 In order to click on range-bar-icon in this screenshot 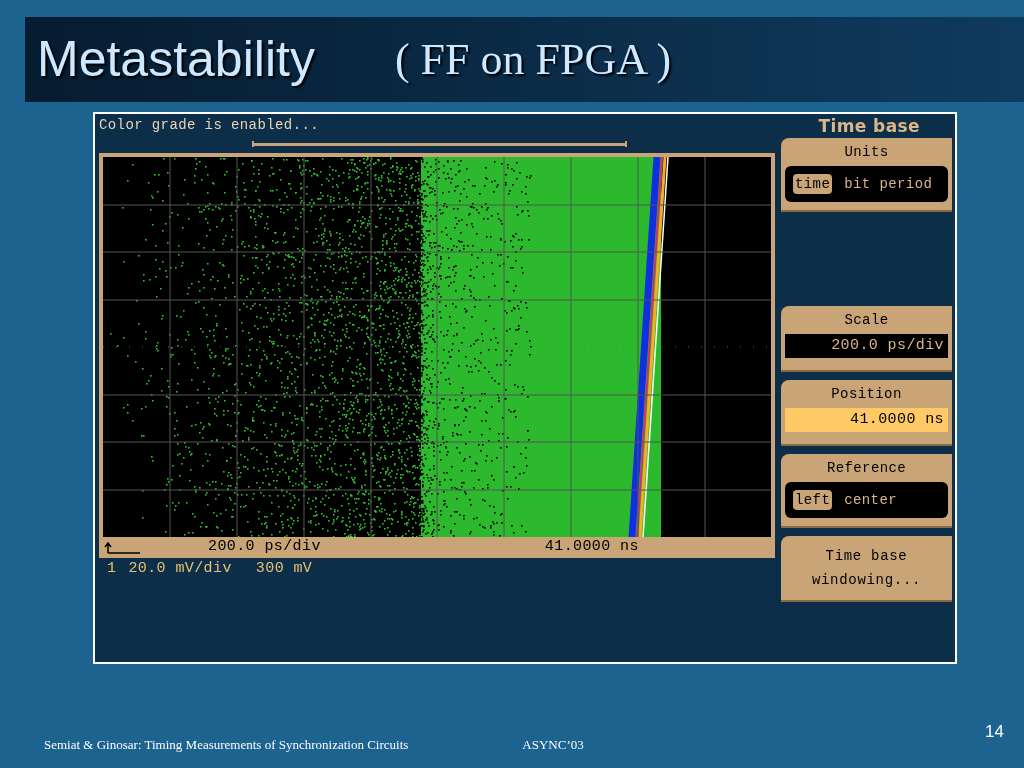, I will do `click(439, 144)`.